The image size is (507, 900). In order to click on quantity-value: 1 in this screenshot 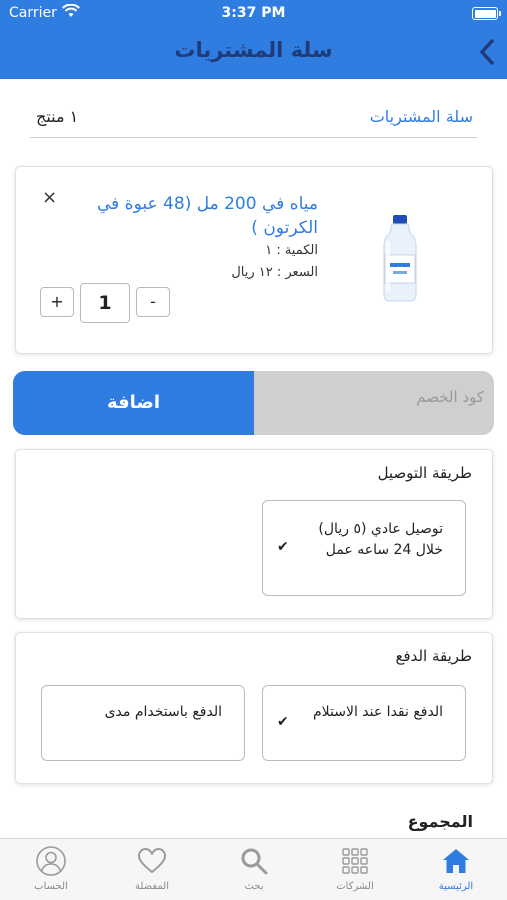, I will do `click(105, 303)`.